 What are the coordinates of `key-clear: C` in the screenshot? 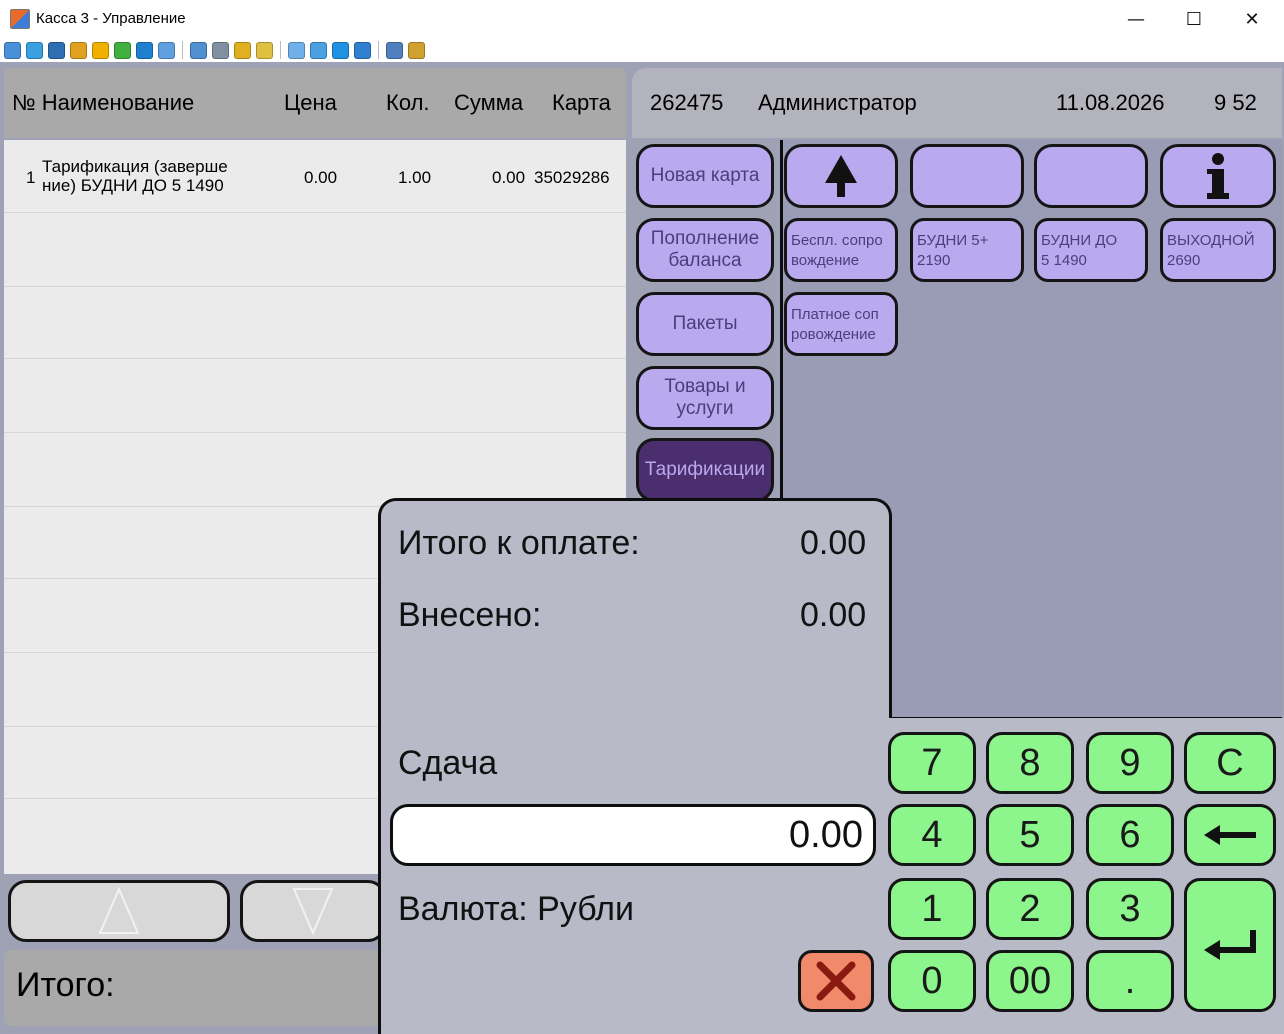 It's located at (1230, 763).